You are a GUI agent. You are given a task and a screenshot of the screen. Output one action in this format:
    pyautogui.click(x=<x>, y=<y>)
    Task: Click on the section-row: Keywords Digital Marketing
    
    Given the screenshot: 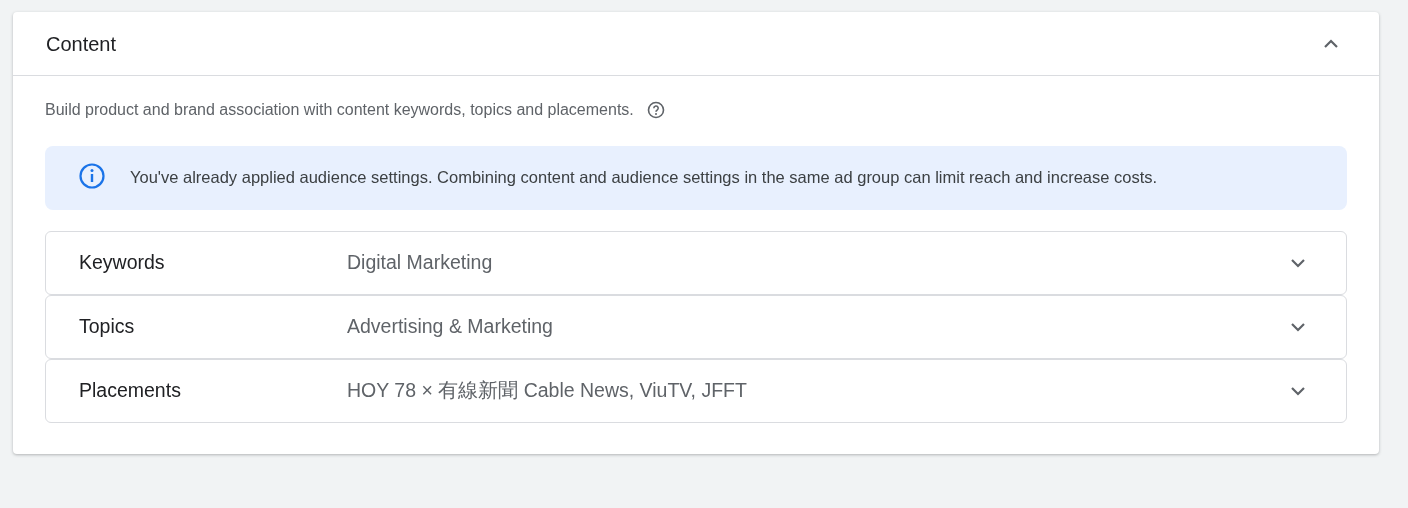 What is the action you would take?
    pyautogui.click(x=696, y=263)
    